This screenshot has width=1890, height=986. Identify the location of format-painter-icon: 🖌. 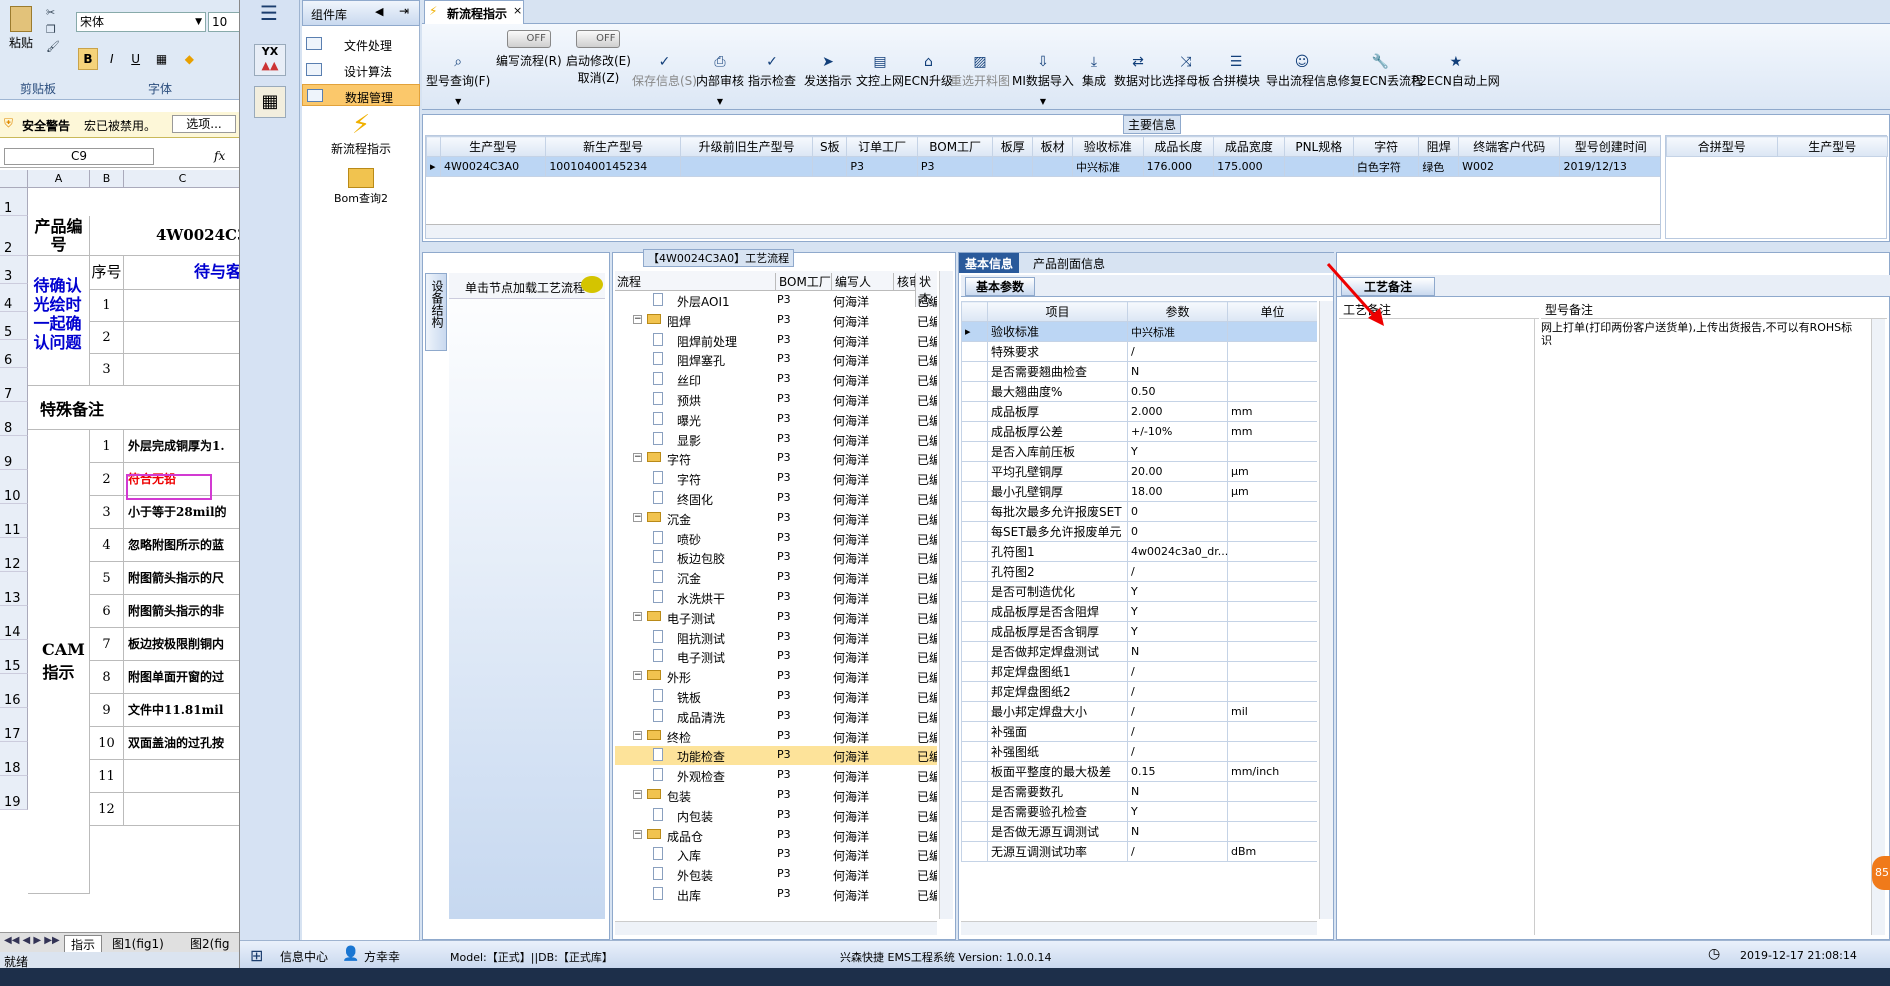
(53, 46).